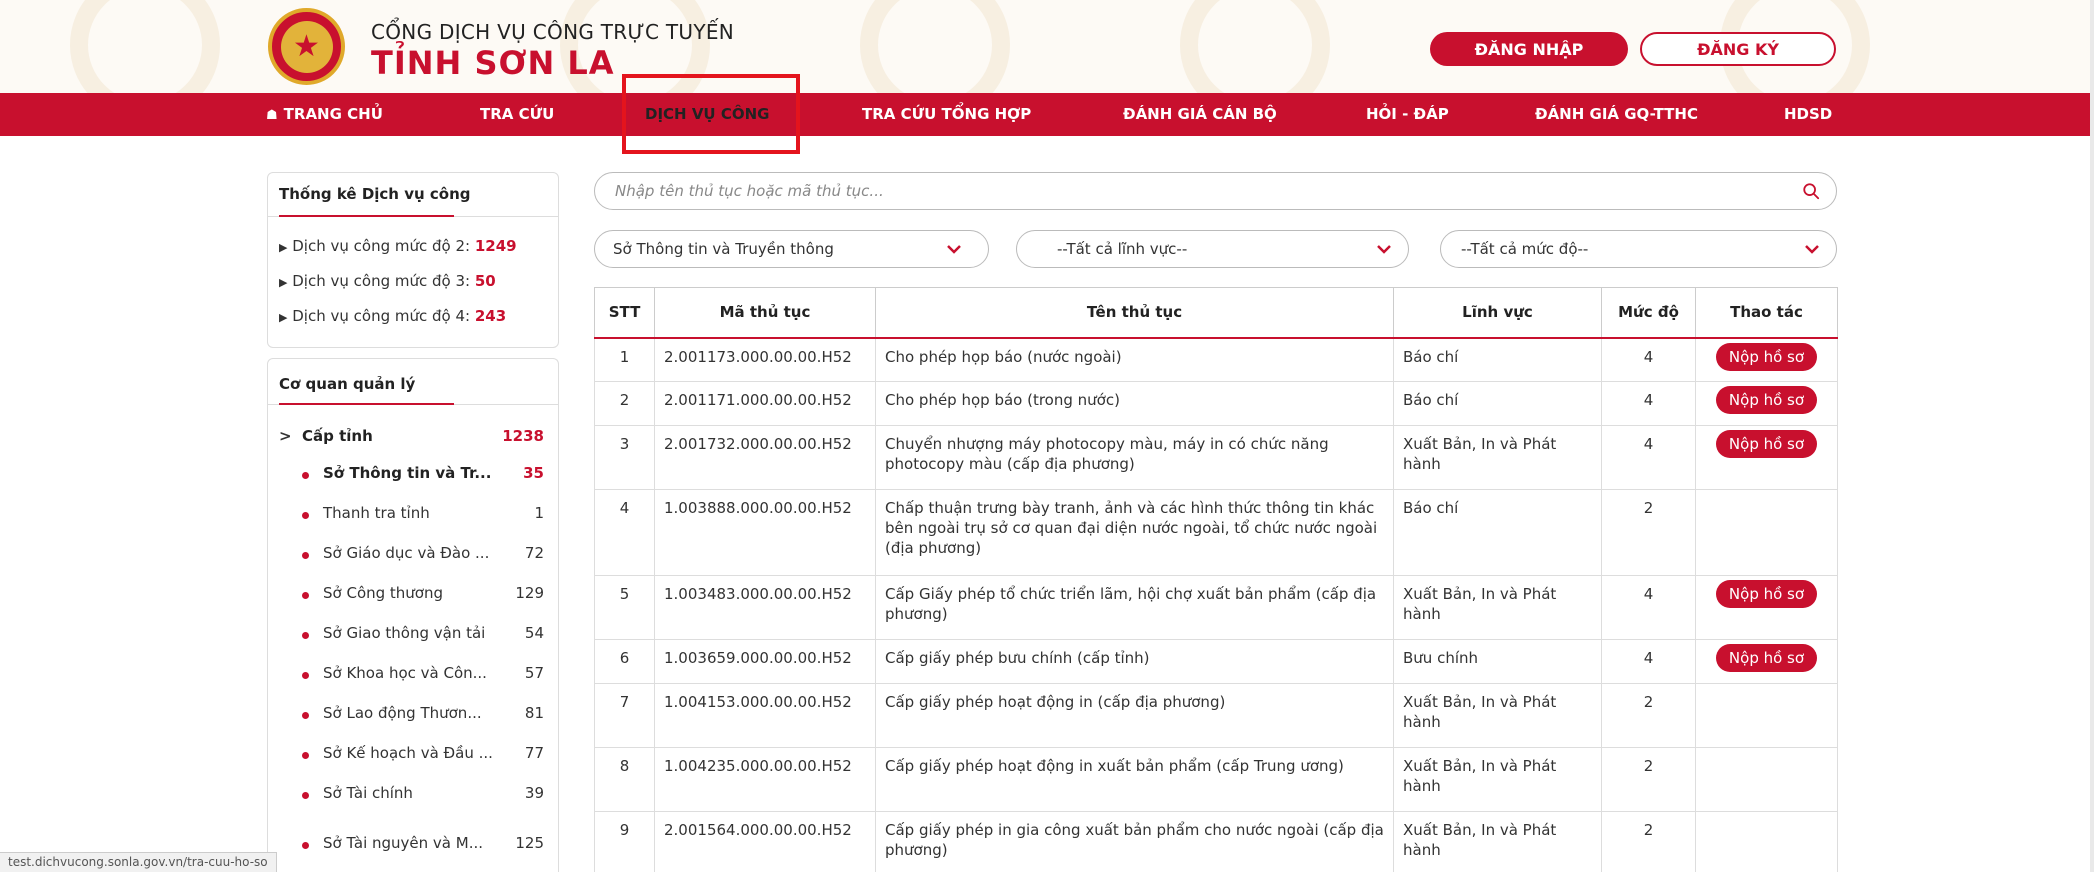 The height and width of the screenshot is (872, 2094). What do you see at coordinates (283, 317) in the screenshot?
I see `triangle-right-icon: ▶` at bounding box center [283, 317].